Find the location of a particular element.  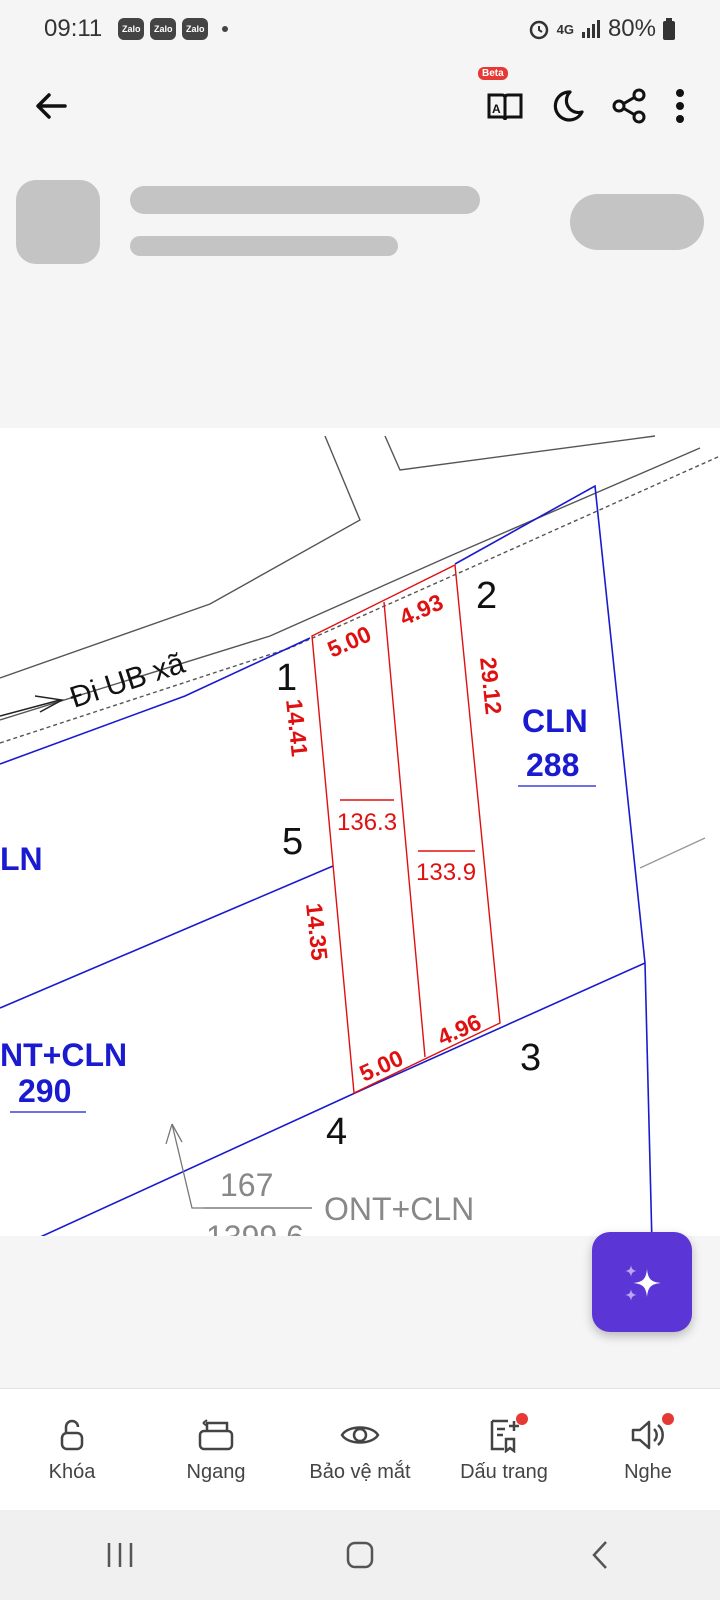

parcel-cln-label: CLN is located at coordinates (555, 721).